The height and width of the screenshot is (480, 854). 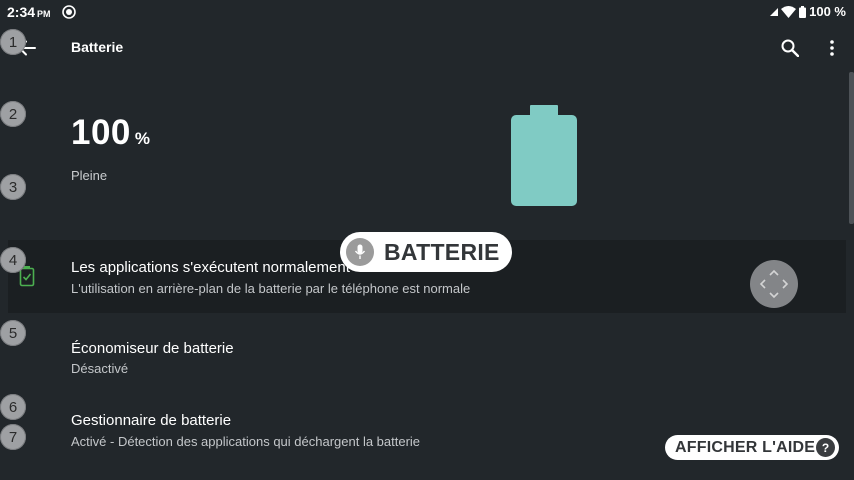 I want to click on more-vert-icon, so click(x=832, y=48).